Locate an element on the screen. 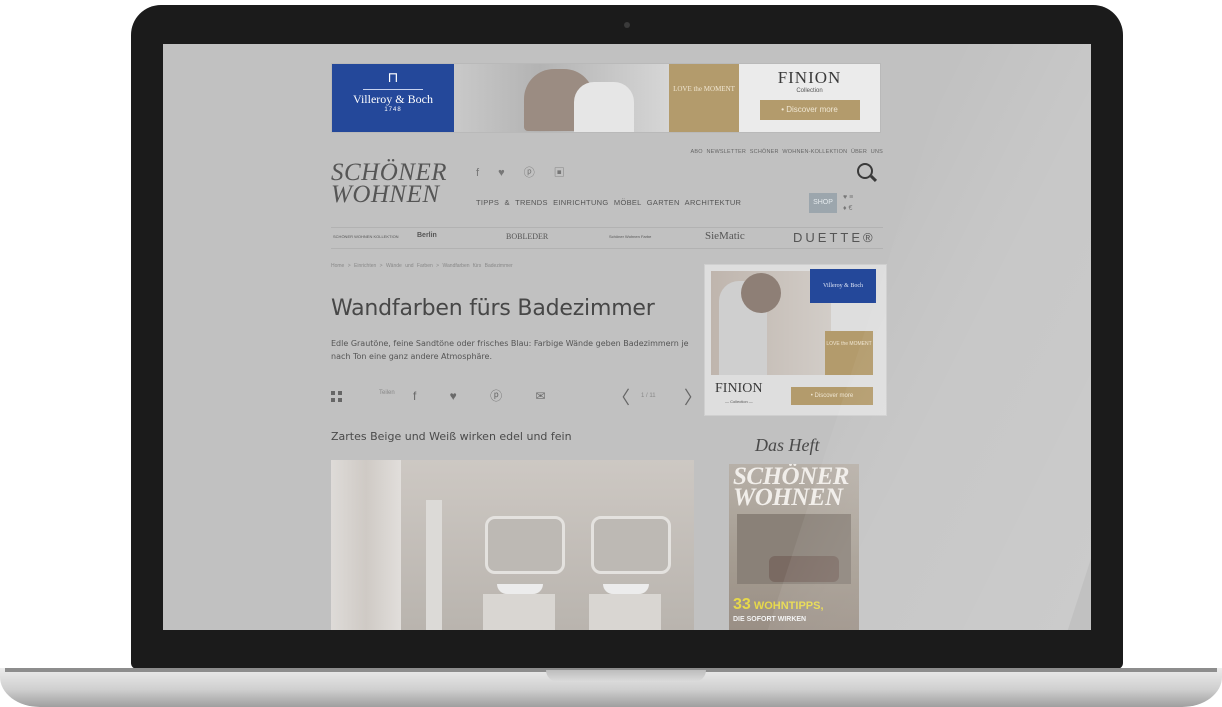 The height and width of the screenshot is (707, 1222). banner-collection: FINION Collection • Discover more is located at coordinates (809, 98).